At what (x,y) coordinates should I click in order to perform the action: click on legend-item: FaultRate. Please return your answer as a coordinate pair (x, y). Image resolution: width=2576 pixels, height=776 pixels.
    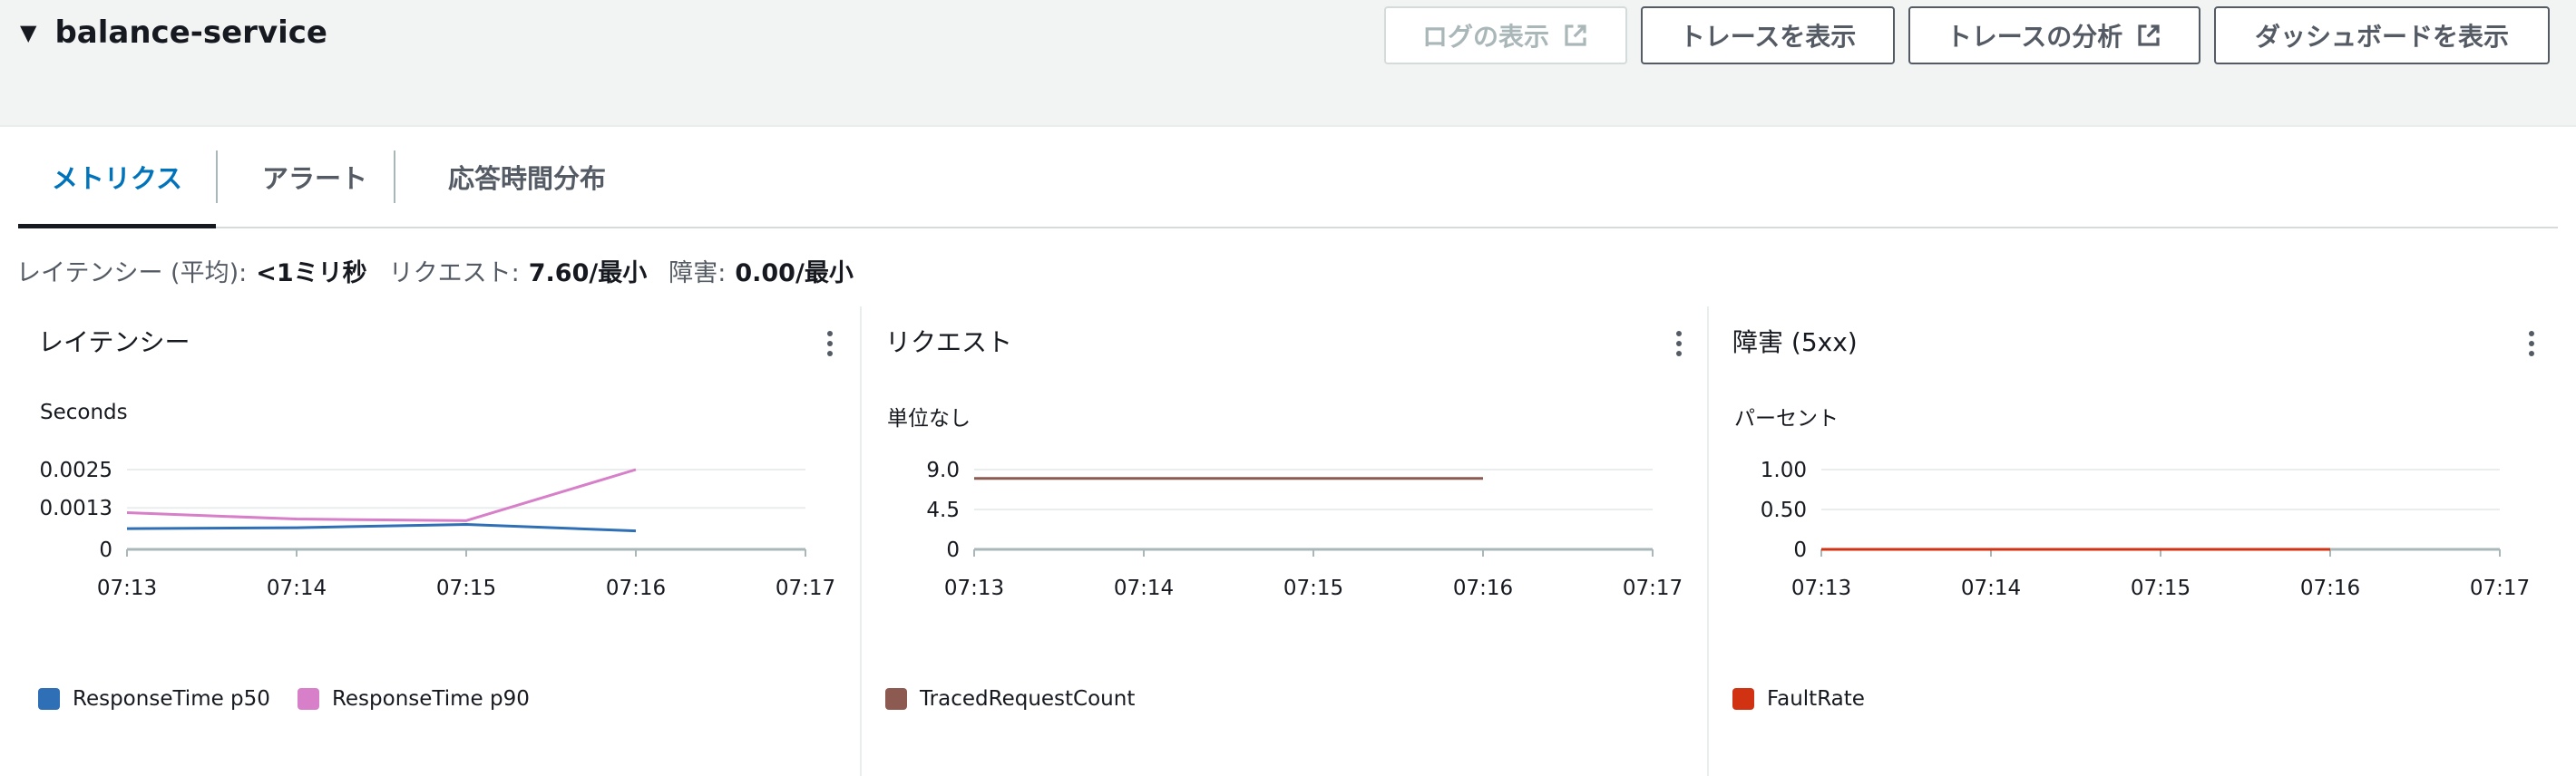
    Looking at the image, I should click on (1798, 699).